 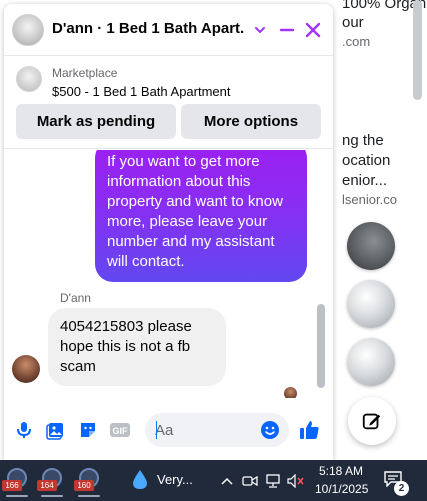 I want to click on raindrop-icon, so click(x=140, y=479).